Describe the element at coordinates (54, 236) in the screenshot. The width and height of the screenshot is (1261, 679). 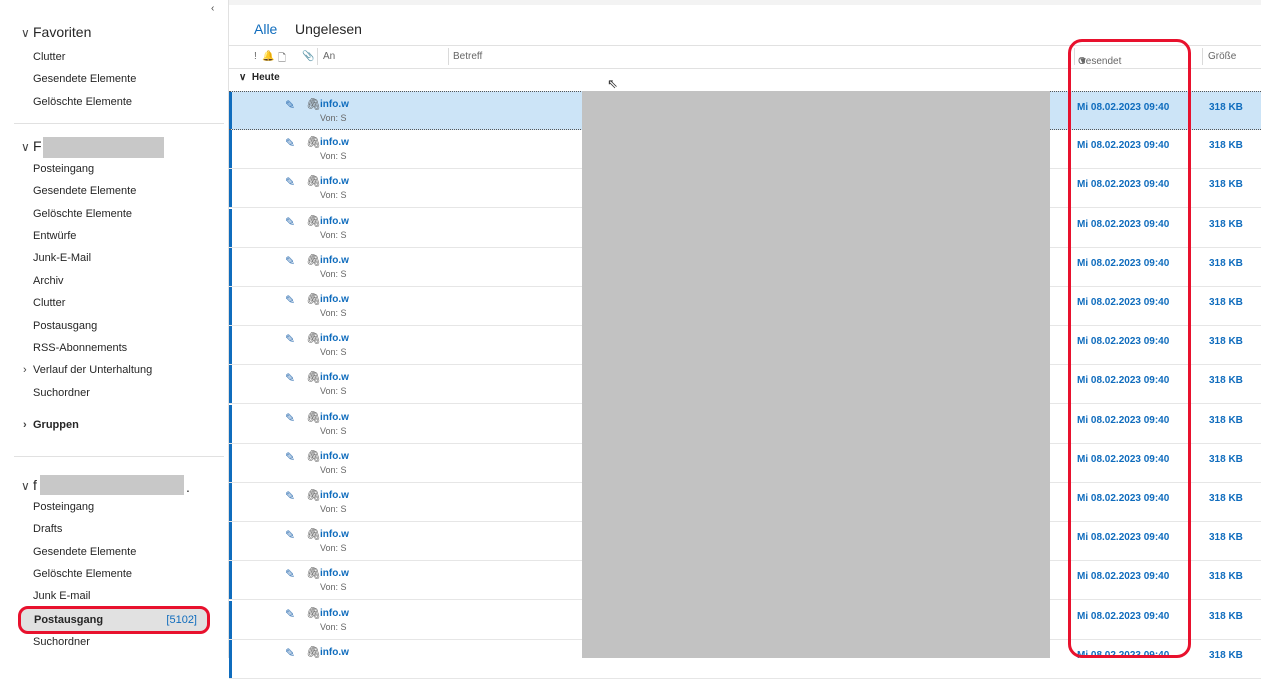
I see `folder-drafts: Entwürfe` at that location.